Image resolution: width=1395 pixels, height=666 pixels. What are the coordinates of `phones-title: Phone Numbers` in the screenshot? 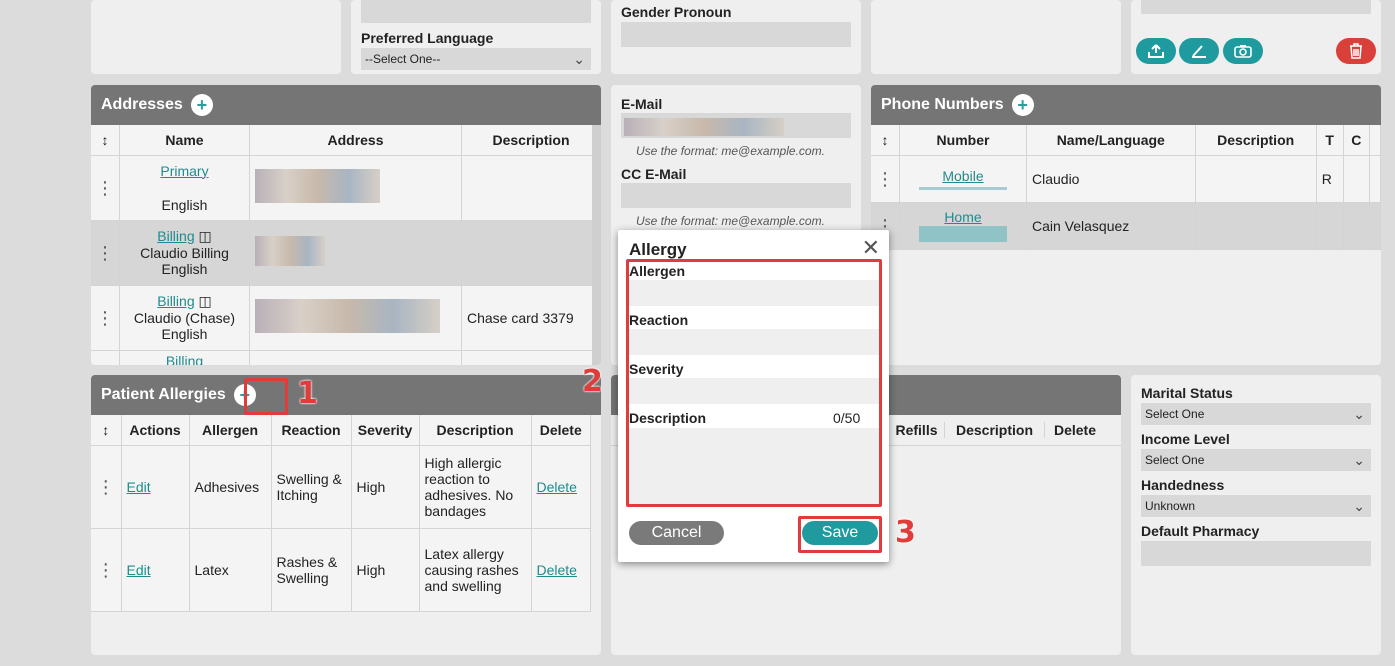 It's located at (942, 104).